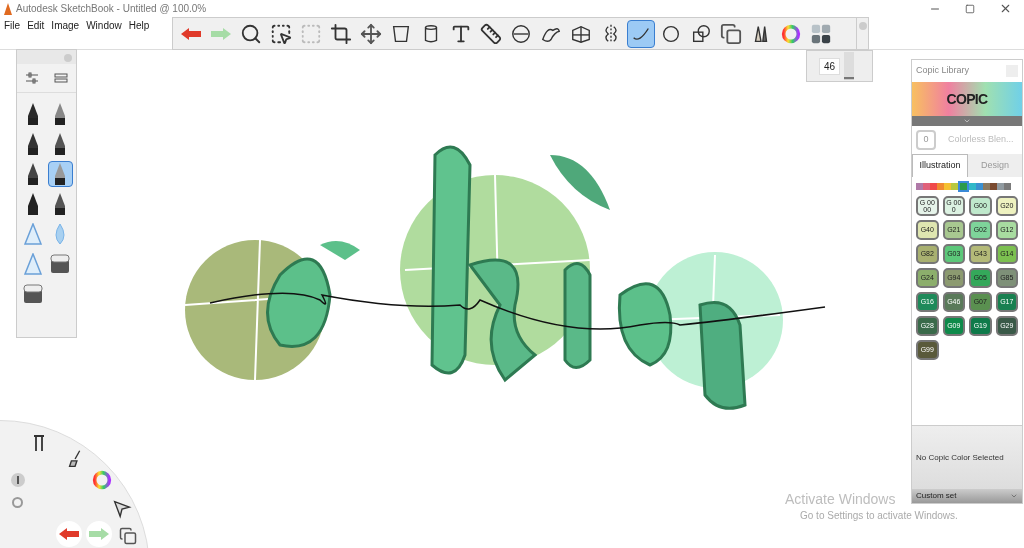 This screenshot has width=1024, height=548. I want to click on move-icon, so click(371, 33).